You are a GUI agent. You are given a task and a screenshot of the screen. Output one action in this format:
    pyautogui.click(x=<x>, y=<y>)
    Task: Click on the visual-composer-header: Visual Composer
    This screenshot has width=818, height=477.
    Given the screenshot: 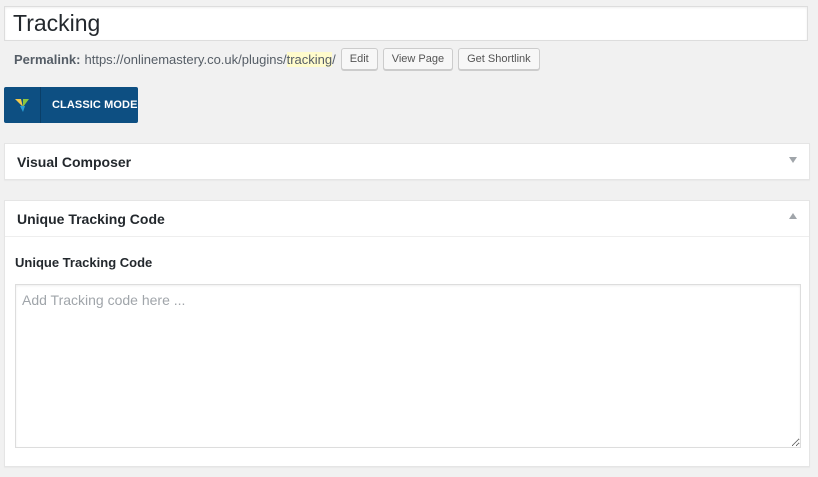 What is the action you would take?
    pyautogui.click(x=407, y=161)
    